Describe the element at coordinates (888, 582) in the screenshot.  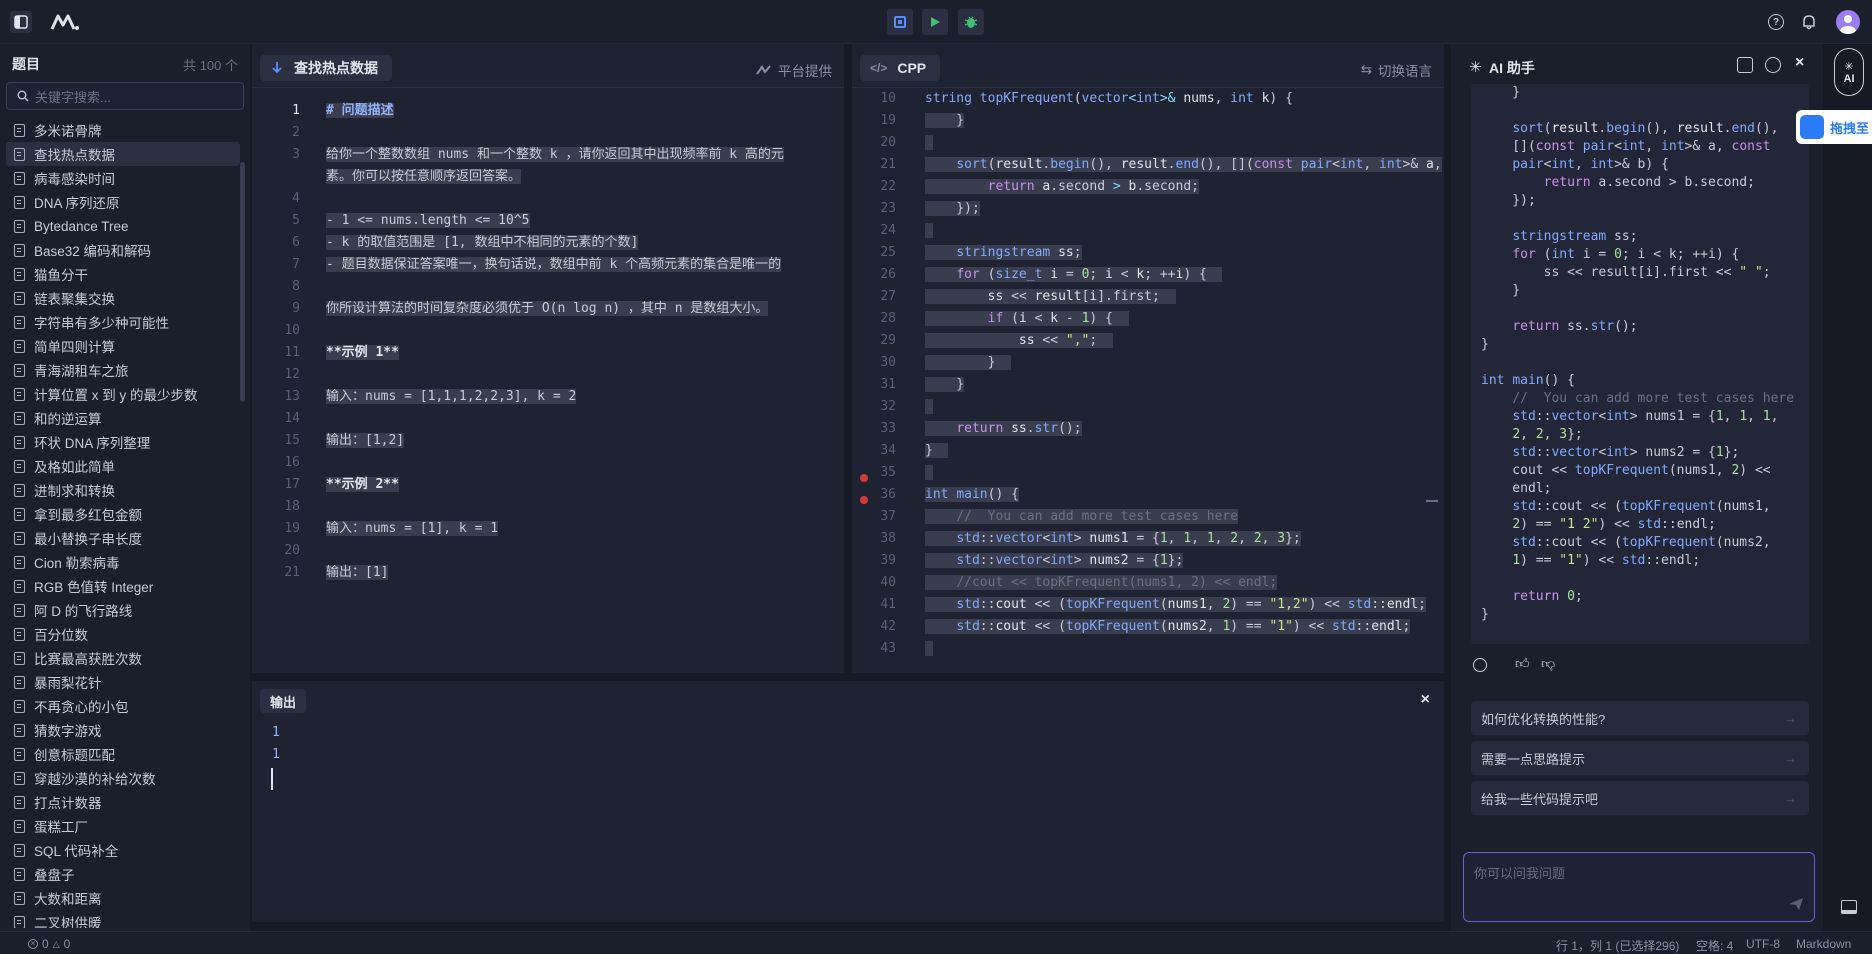
I see `line-number: 40` at that location.